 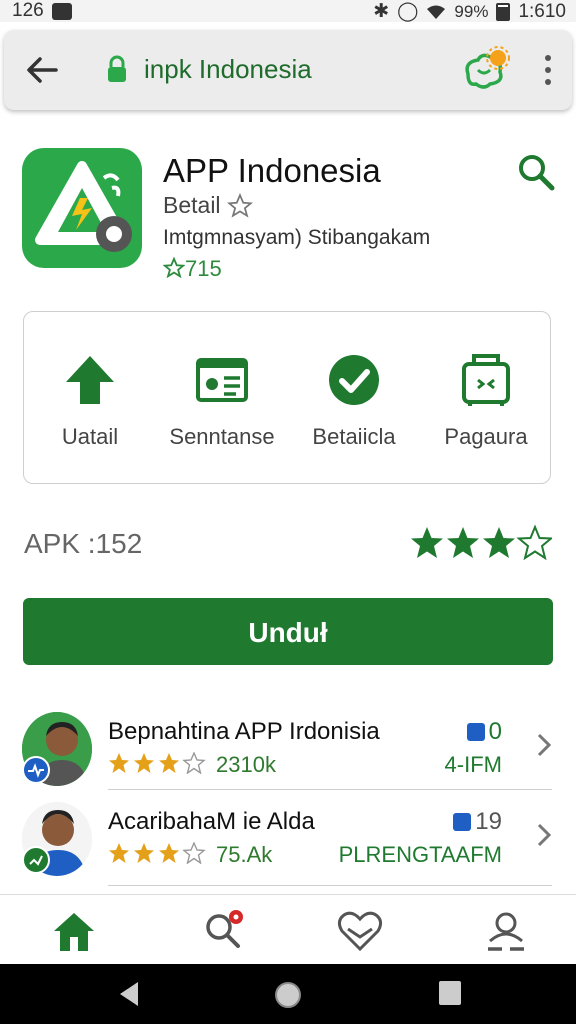 What do you see at coordinates (486, 70) in the screenshot?
I see `extension-icon` at bounding box center [486, 70].